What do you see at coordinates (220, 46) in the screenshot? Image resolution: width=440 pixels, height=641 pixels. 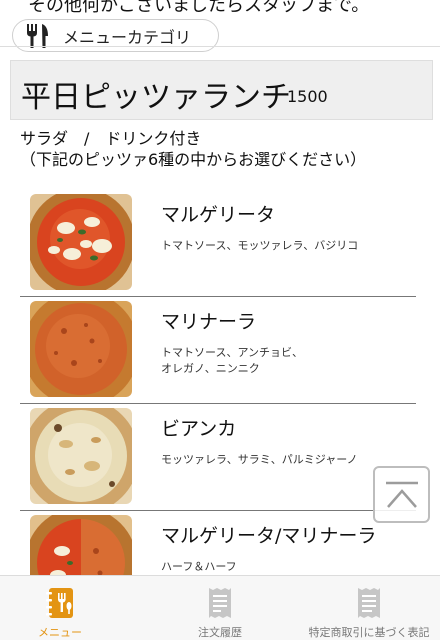 I see `divider` at bounding box center [220, 46].